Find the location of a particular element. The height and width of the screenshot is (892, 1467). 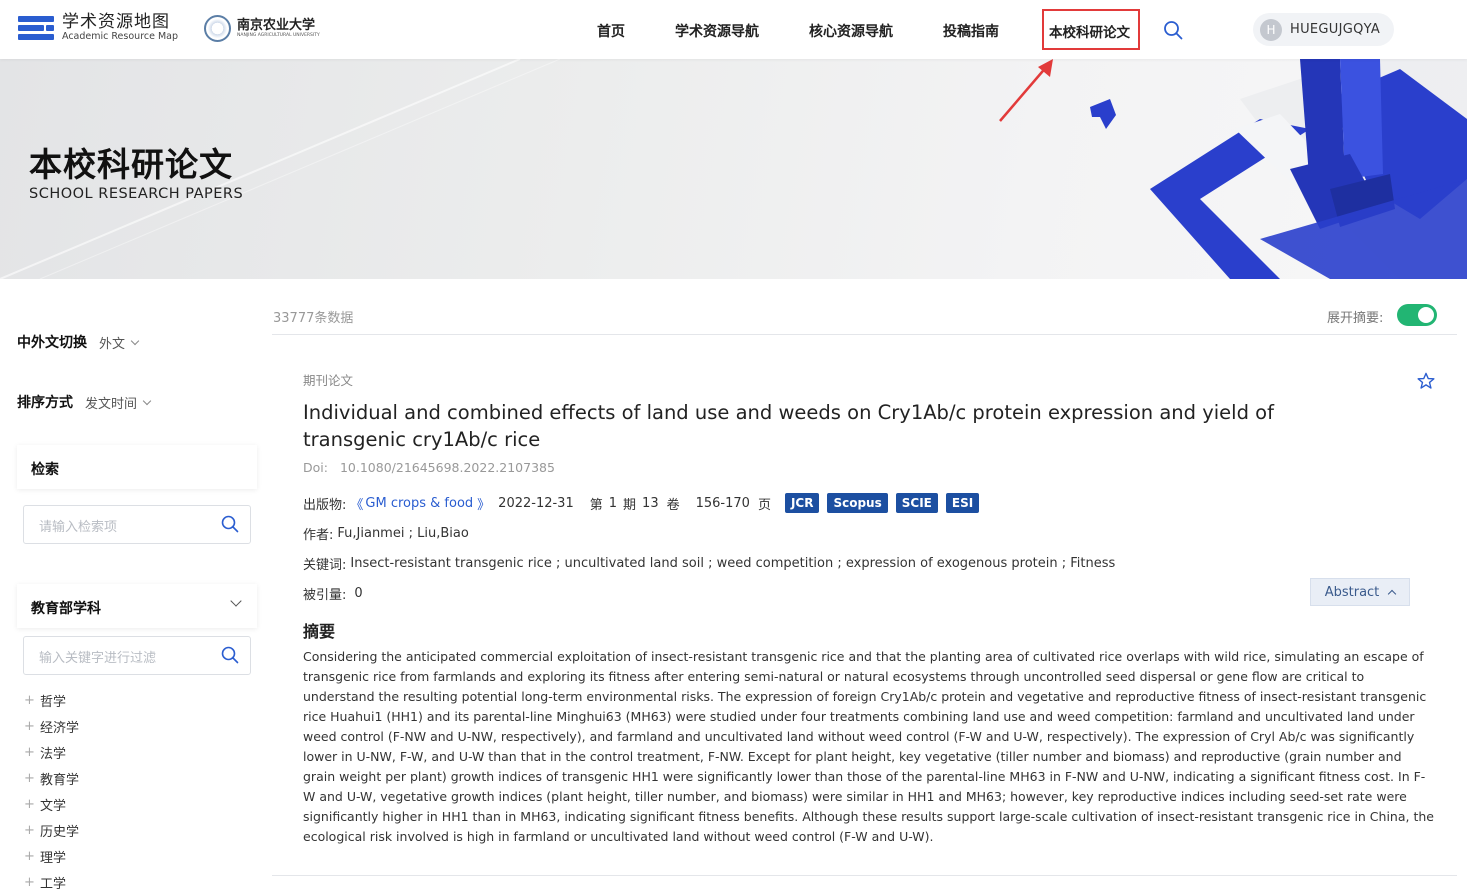

university-name-cn: 南京农业大学 is located at coordinates (276, 25).